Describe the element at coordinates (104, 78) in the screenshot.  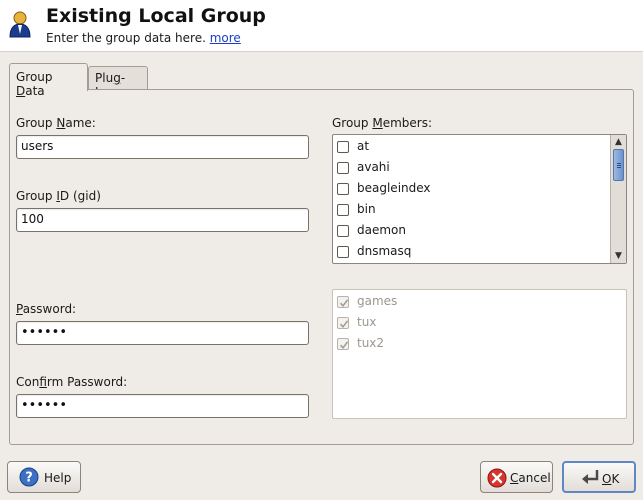
I see `tab-label: Plu` at that location.